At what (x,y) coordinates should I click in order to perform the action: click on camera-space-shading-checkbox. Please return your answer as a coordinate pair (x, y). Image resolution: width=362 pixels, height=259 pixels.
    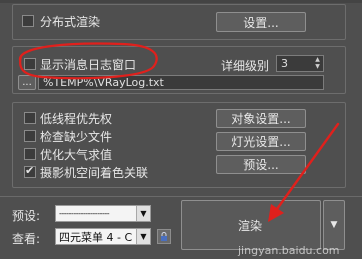
    Looking at the image, I should click on (30, 171).